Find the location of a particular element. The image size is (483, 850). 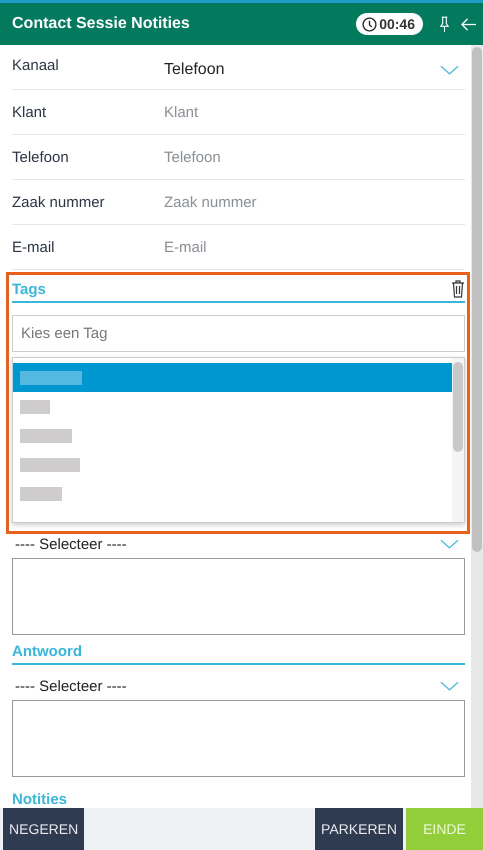

window-title: Contact Sessie Notities is located at coordinates (101, 24).